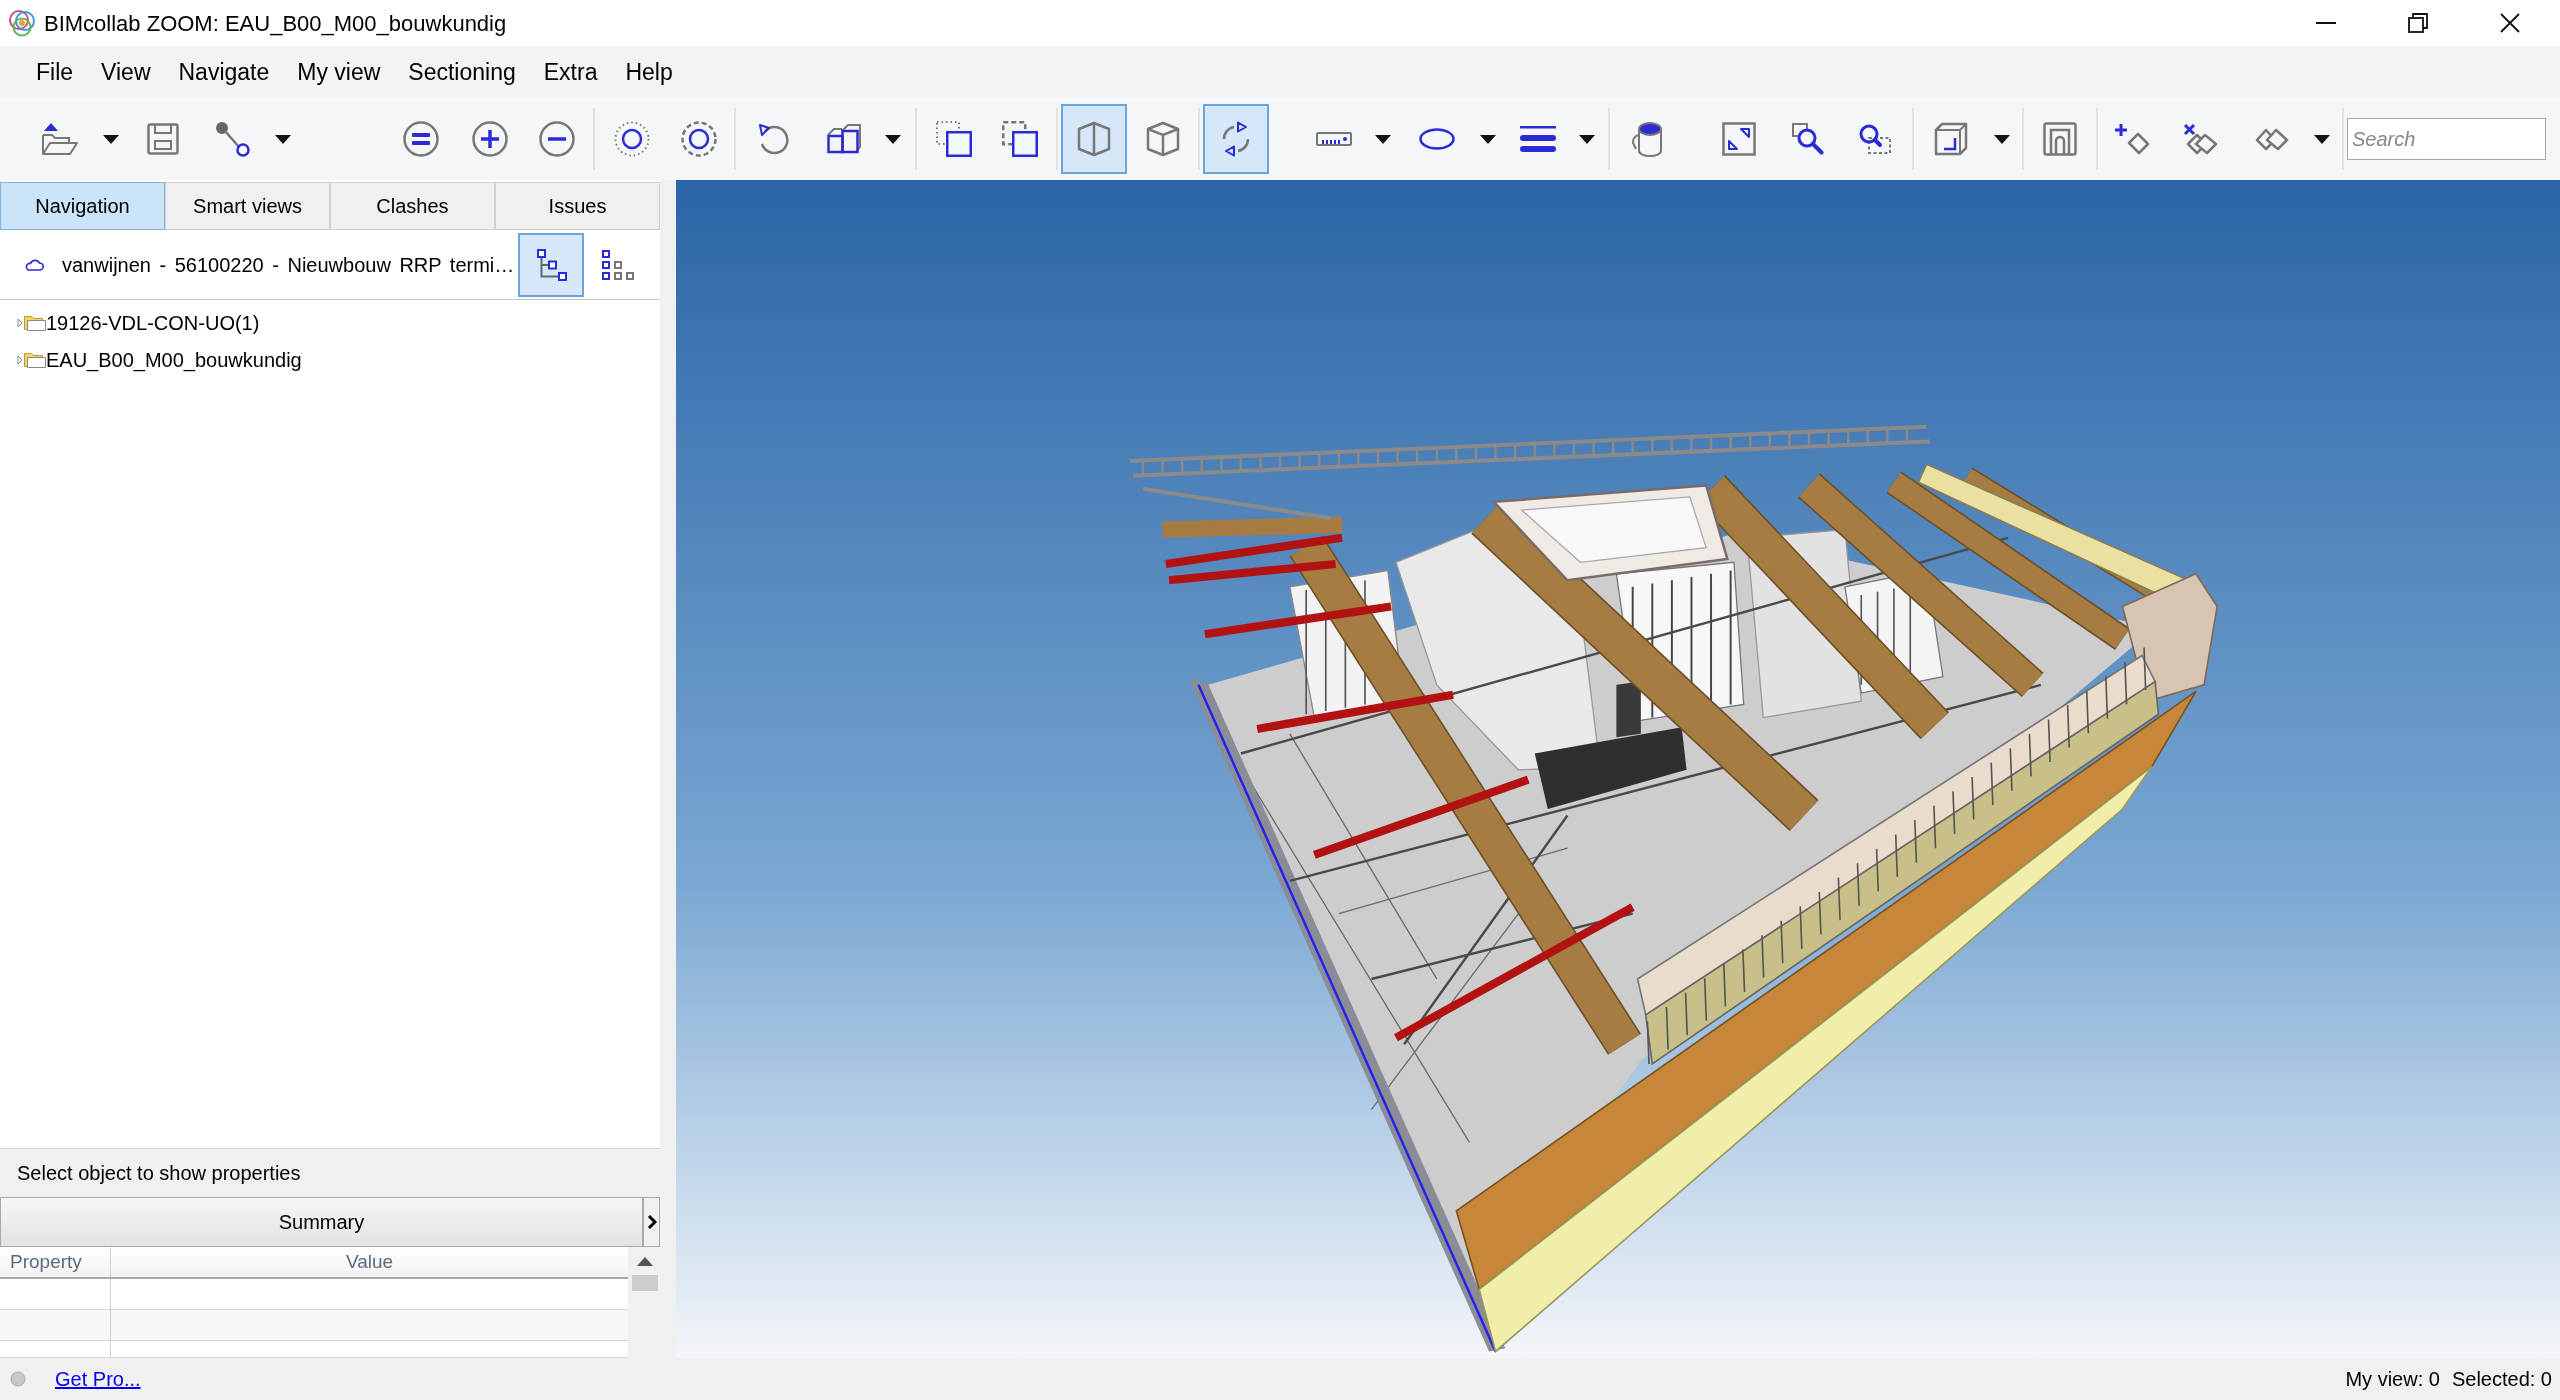 The width and height of the screenshot is (2560, 1400). What do you see at coordinates (1739, 139) in the screenshot?
I see `expand-icon` at bounding box center [1739, 139].